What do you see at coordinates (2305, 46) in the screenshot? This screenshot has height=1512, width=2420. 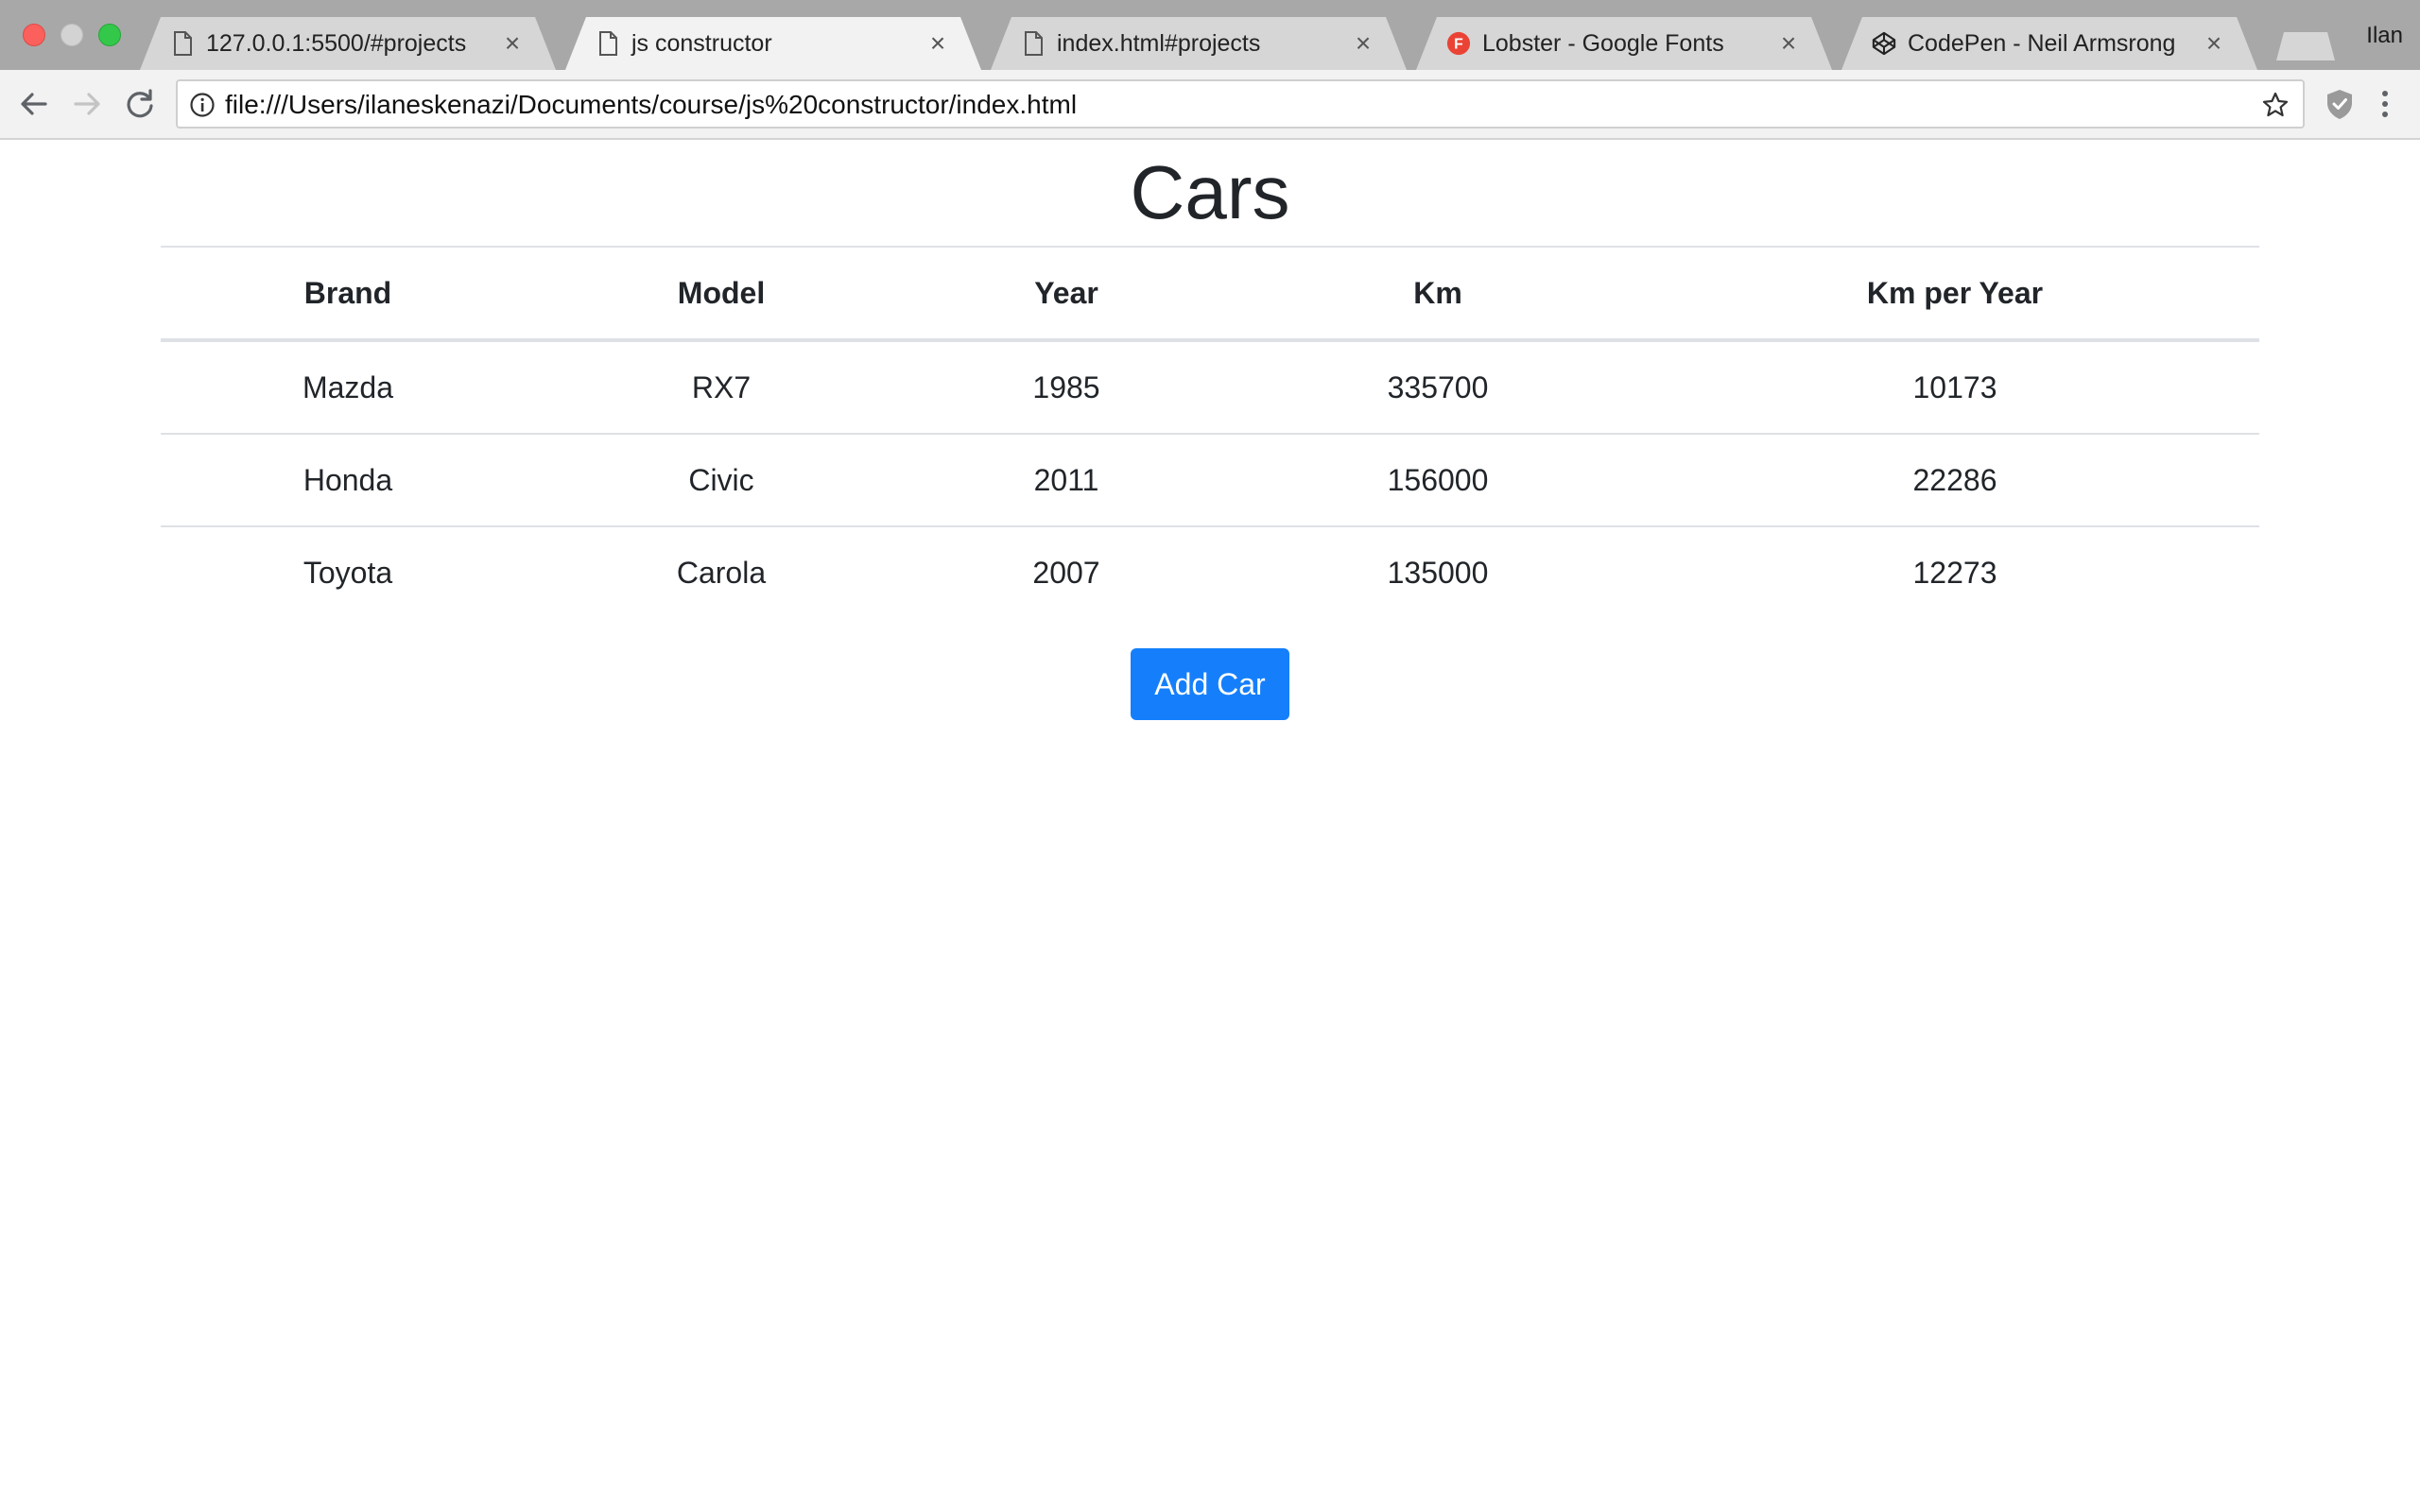 I see `new-tab-button` at bounding box center [2305, 46].